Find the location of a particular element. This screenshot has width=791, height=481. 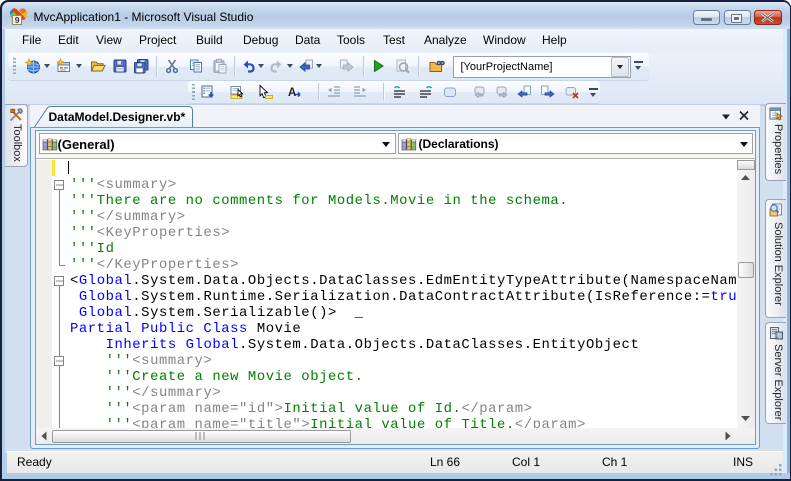

svg-text: A is located at coordinates (292, 93).